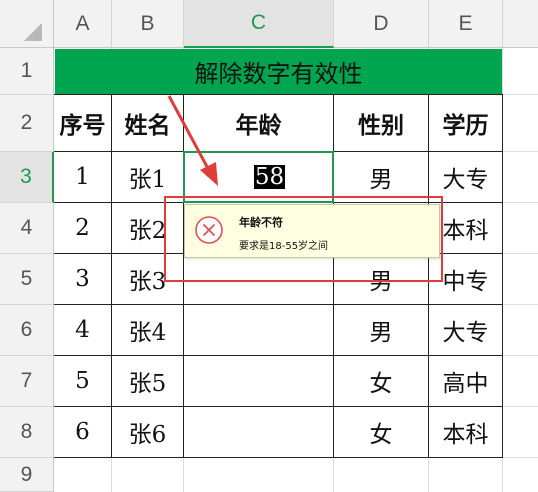 This screenshot has width=538, height=492. Describe the element at coordinates (27, 228) in the screenshot. I see `row-header-4: 4` at that location.